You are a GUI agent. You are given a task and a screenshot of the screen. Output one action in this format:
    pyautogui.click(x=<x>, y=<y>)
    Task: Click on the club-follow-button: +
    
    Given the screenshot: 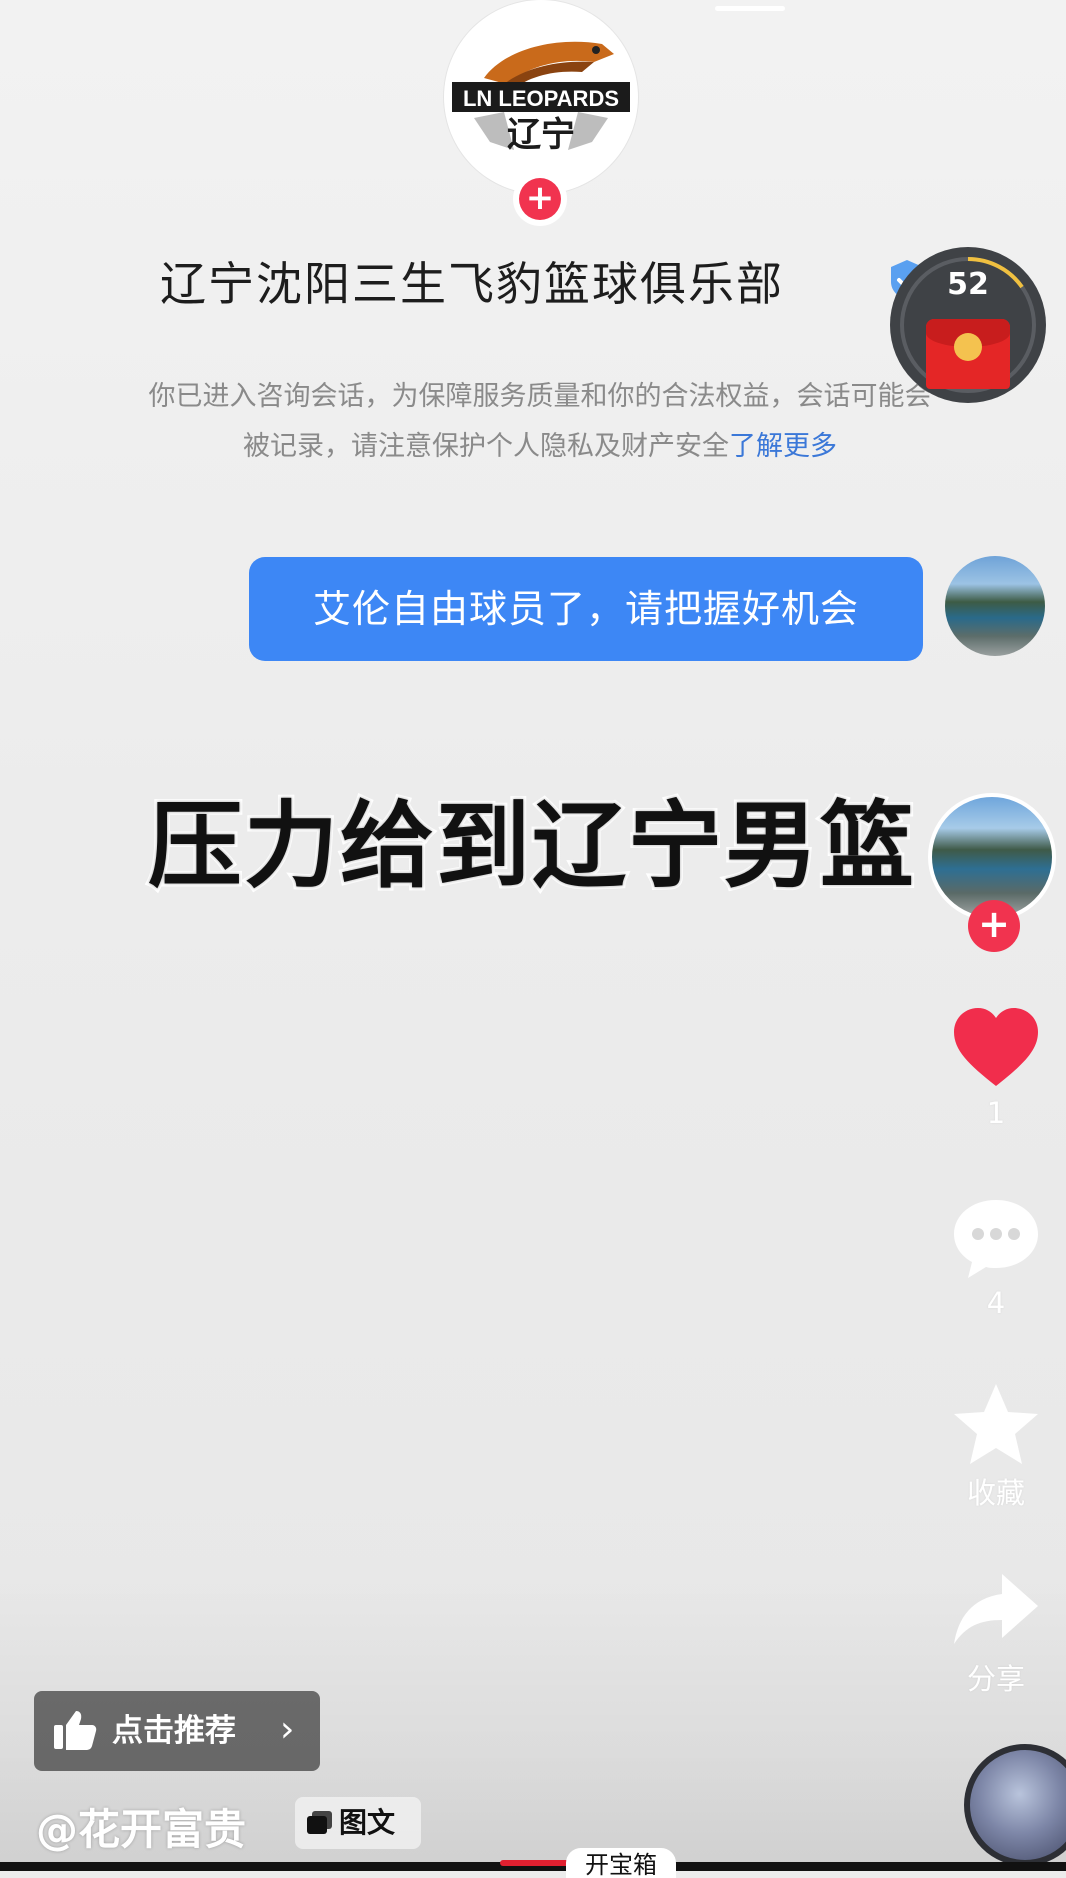 What is the action you would take?
    pyautogui.click(x=540, y=199)
    